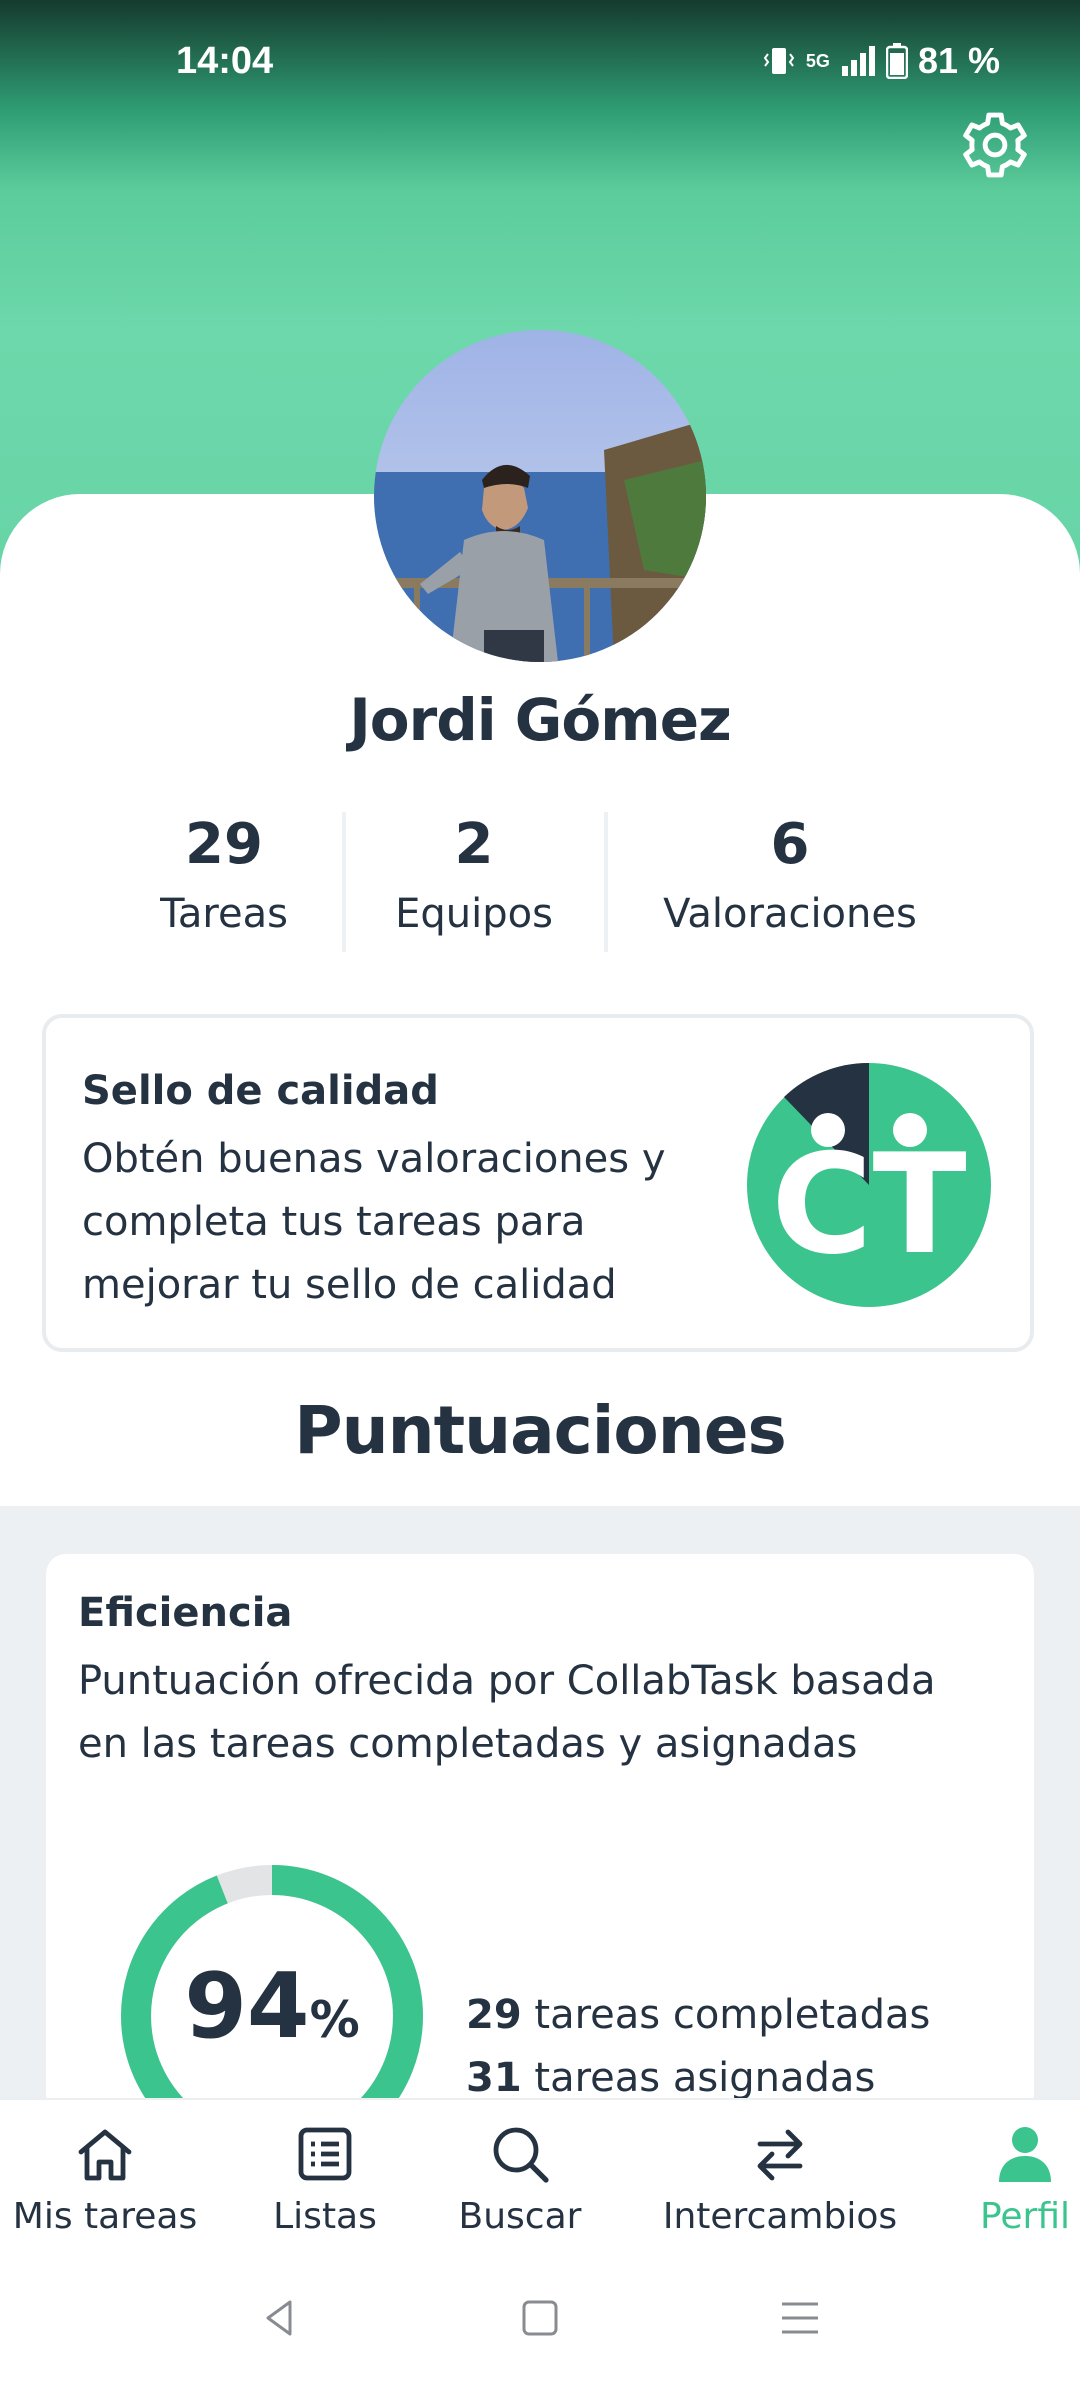 This screenshot has height=2400, width=1080. What do you see at coordinates (325, 2216) in the screenshot?
I see `nav-label: Listas` at bounding box center [325, 2216].